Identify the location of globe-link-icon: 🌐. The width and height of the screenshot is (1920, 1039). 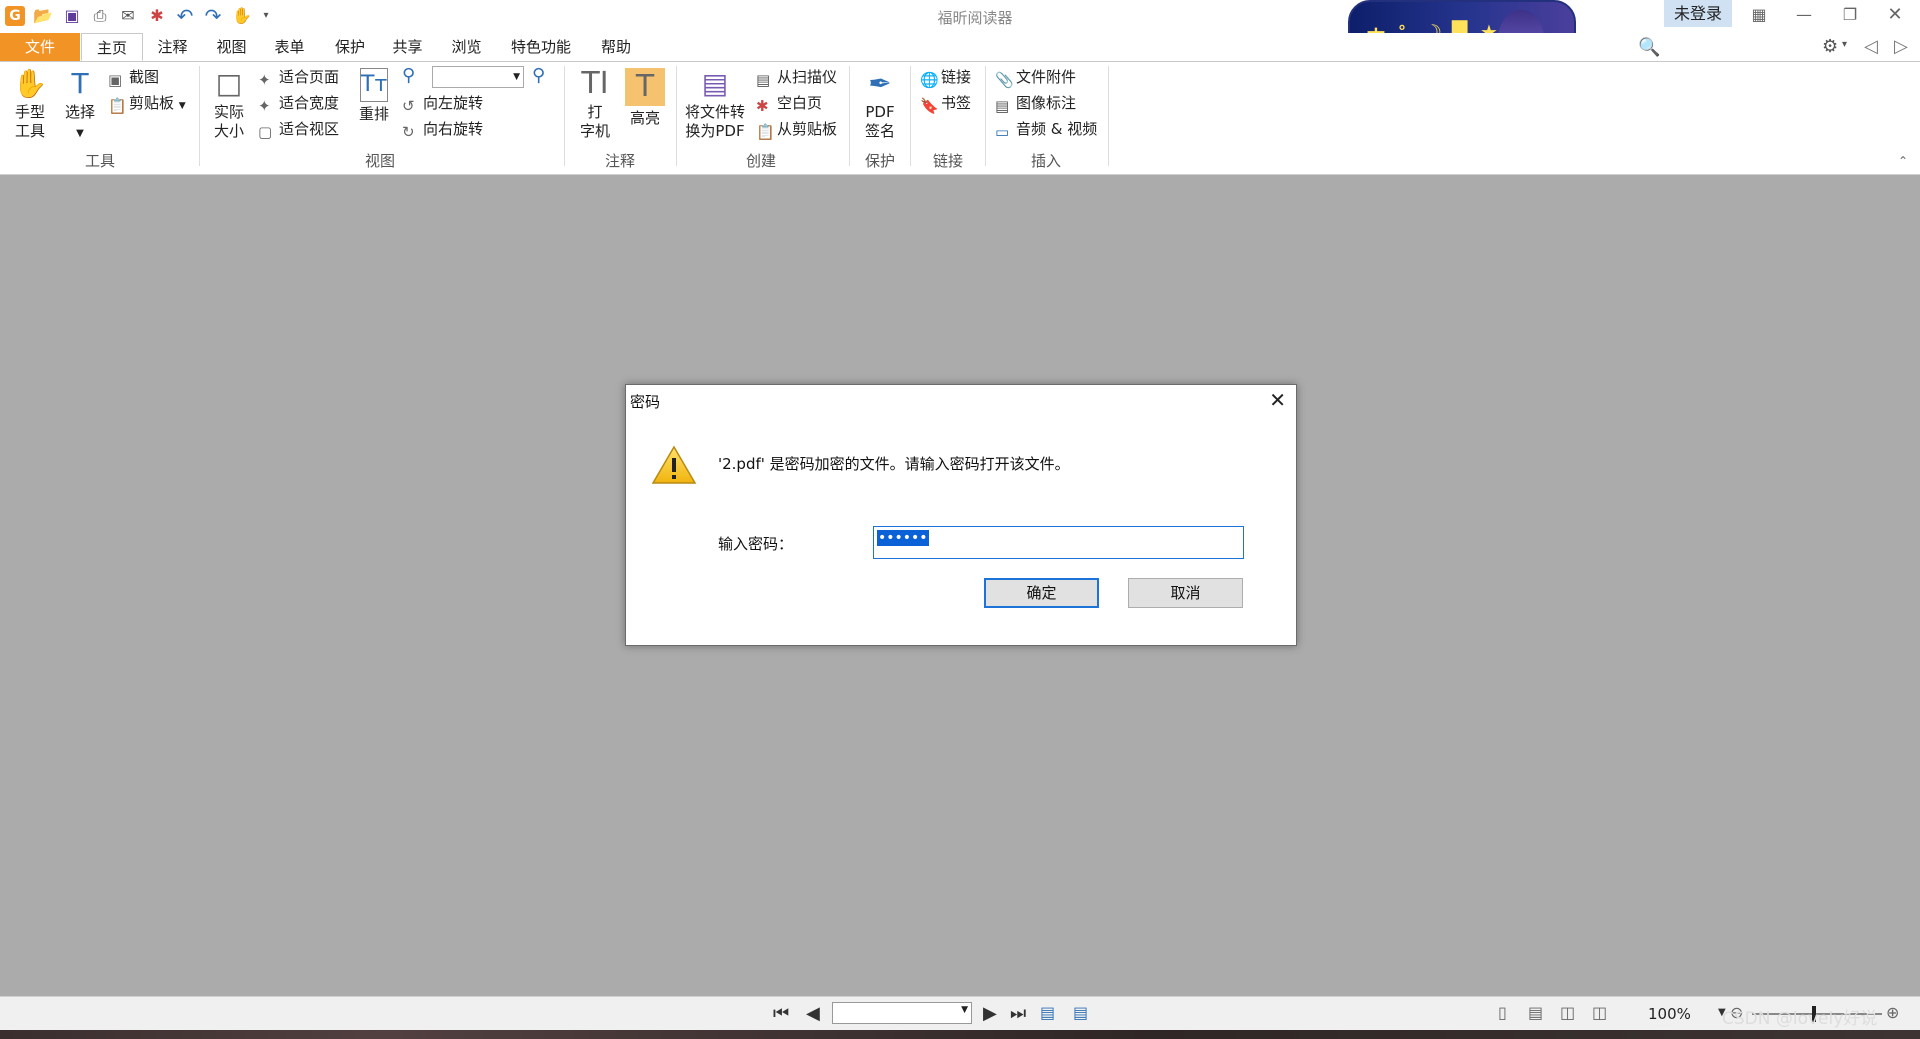
(929, 80).